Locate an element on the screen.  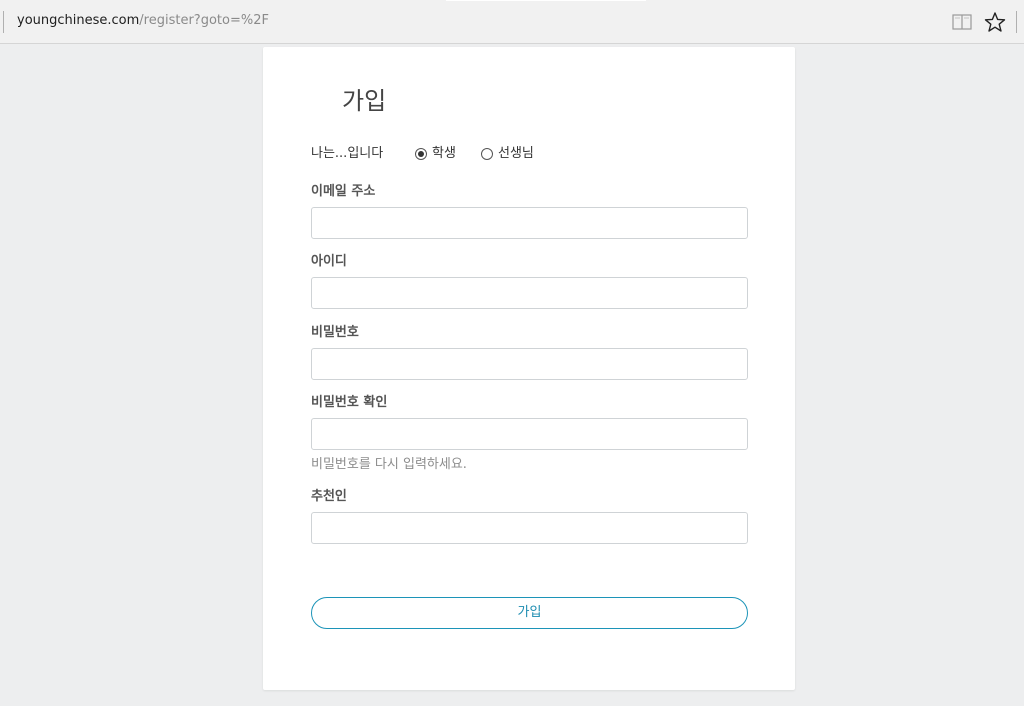
role-label: 나는...입니다 is located at coordinates (347, 153).